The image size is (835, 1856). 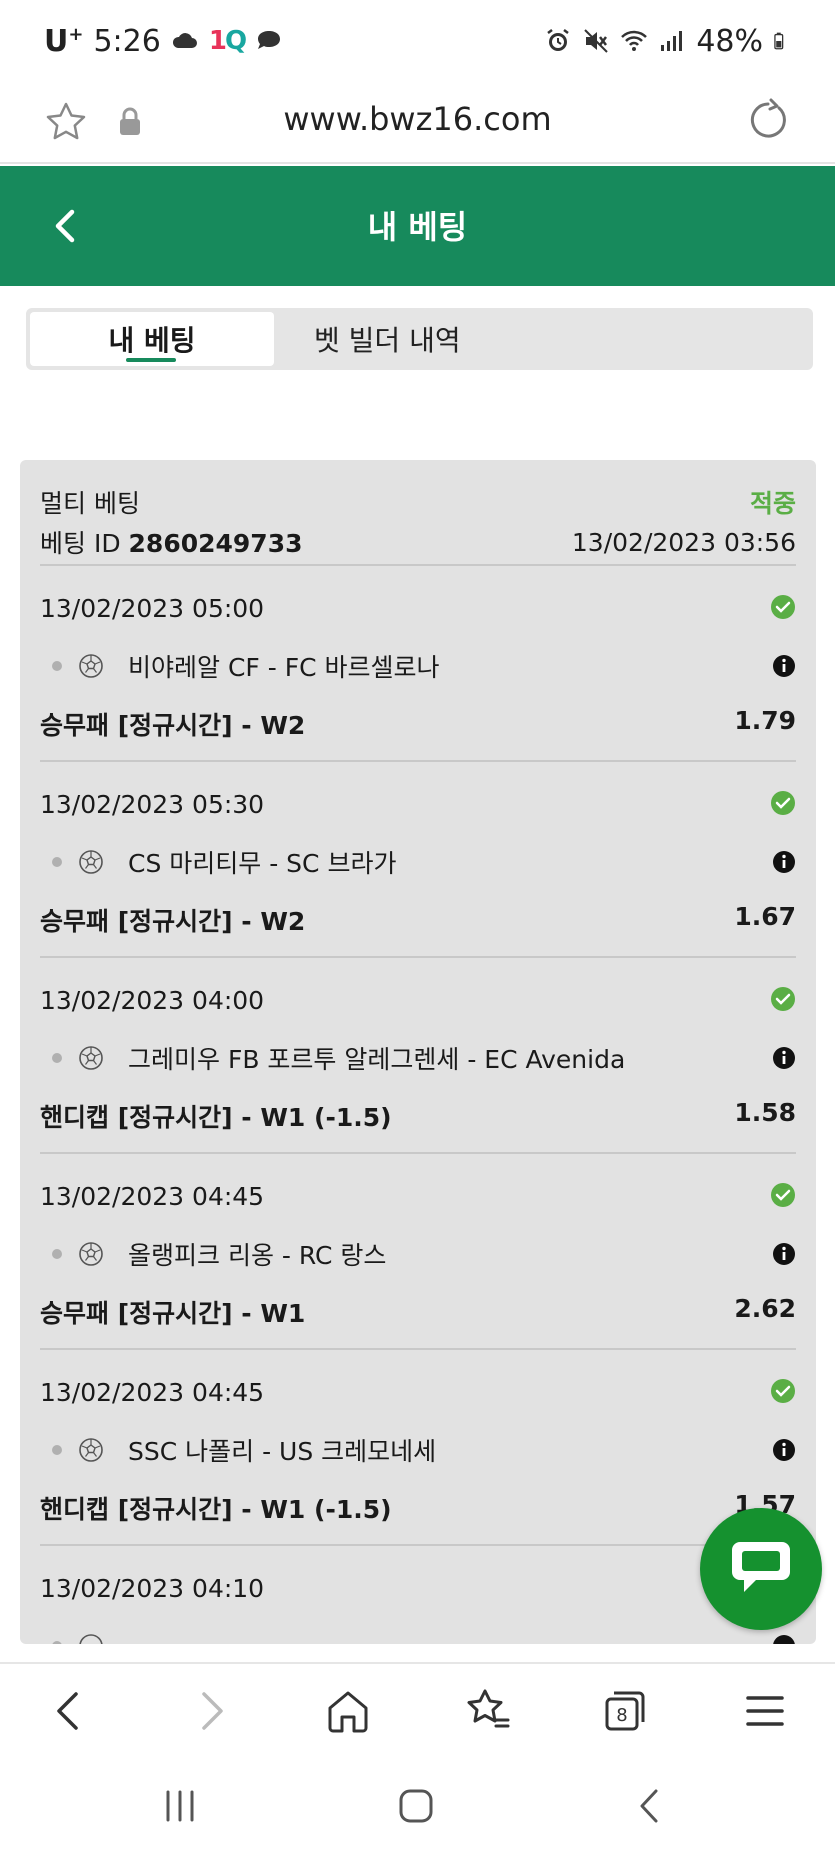 What do you see at coordinates (558, 40) in the screenshot?
I see `alarm-icon` at bounding box center [558, 40].